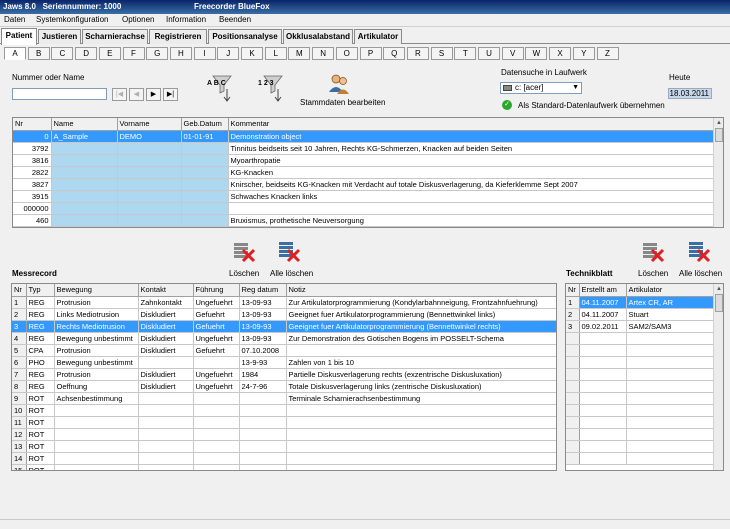 The width and height of the screenshot is (730, 529). What do you see at coordinates (153, 94) in the screenshot?
I see `nav-next-button: ▶` at bounding box center [153, 94].